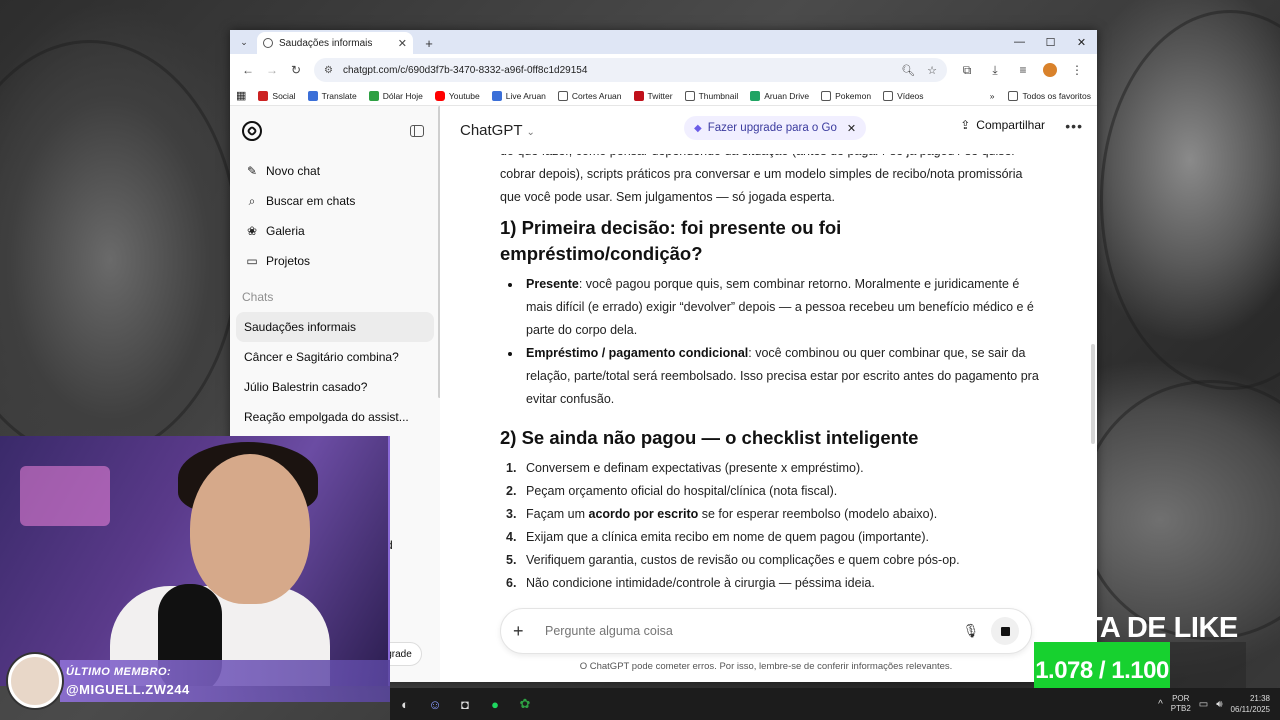 Image resolution: width=1280 pixels, height=720 pixels. What do you see at coordinates (995, 70) in the screenshot?
I see `download-icon: ⤓` at bounding box center [995, 70].